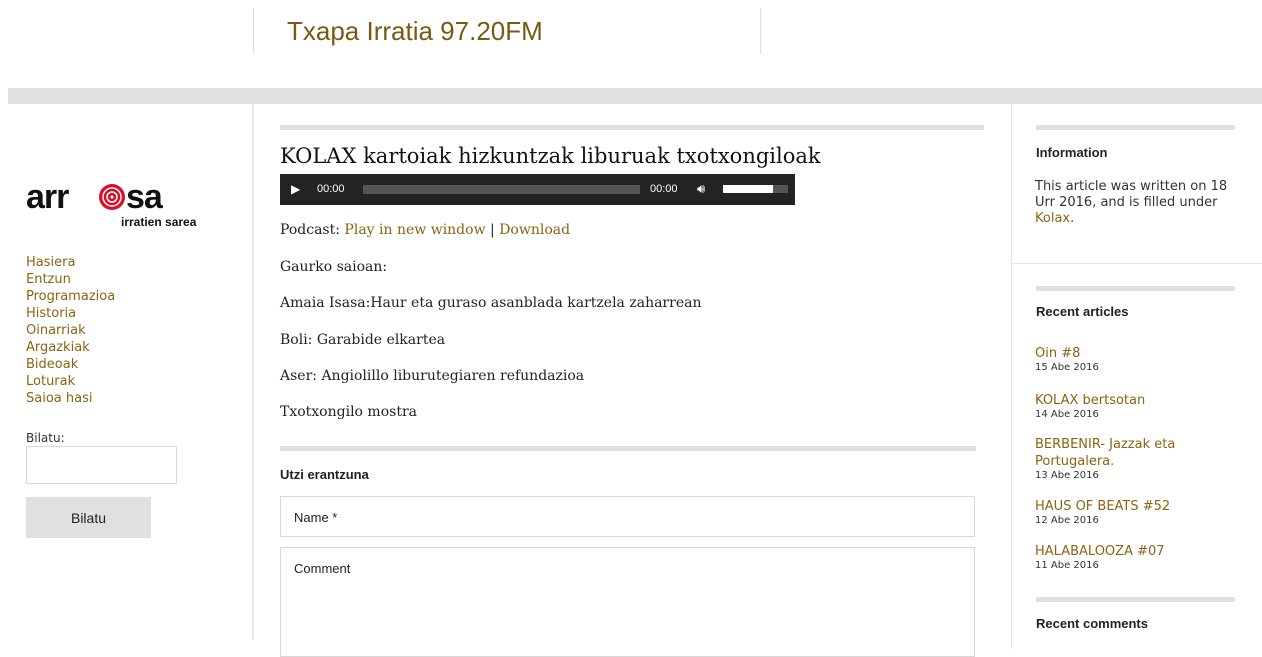 The width and height of the screenshot is (1262, 657). What do you see at coordinates (253, 372) in the screenshot?
I see `left-column-divider` at bounding box center [253, 372].